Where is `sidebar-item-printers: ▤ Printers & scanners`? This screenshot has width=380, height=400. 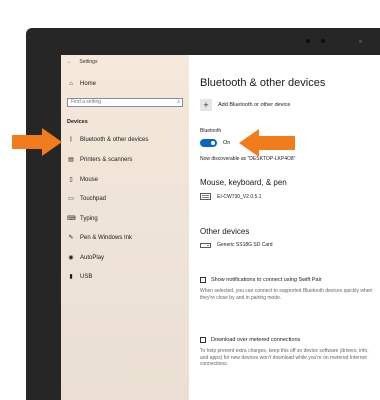 sidebar-item-printers: ▤ Printers & scanners is located at coordinates (100, 160).